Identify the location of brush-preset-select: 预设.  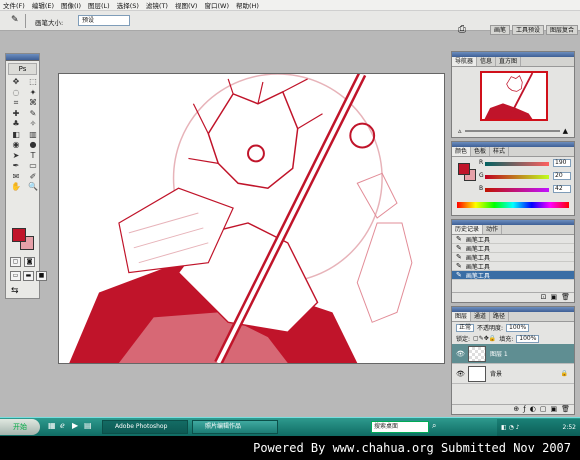
(104, 20).